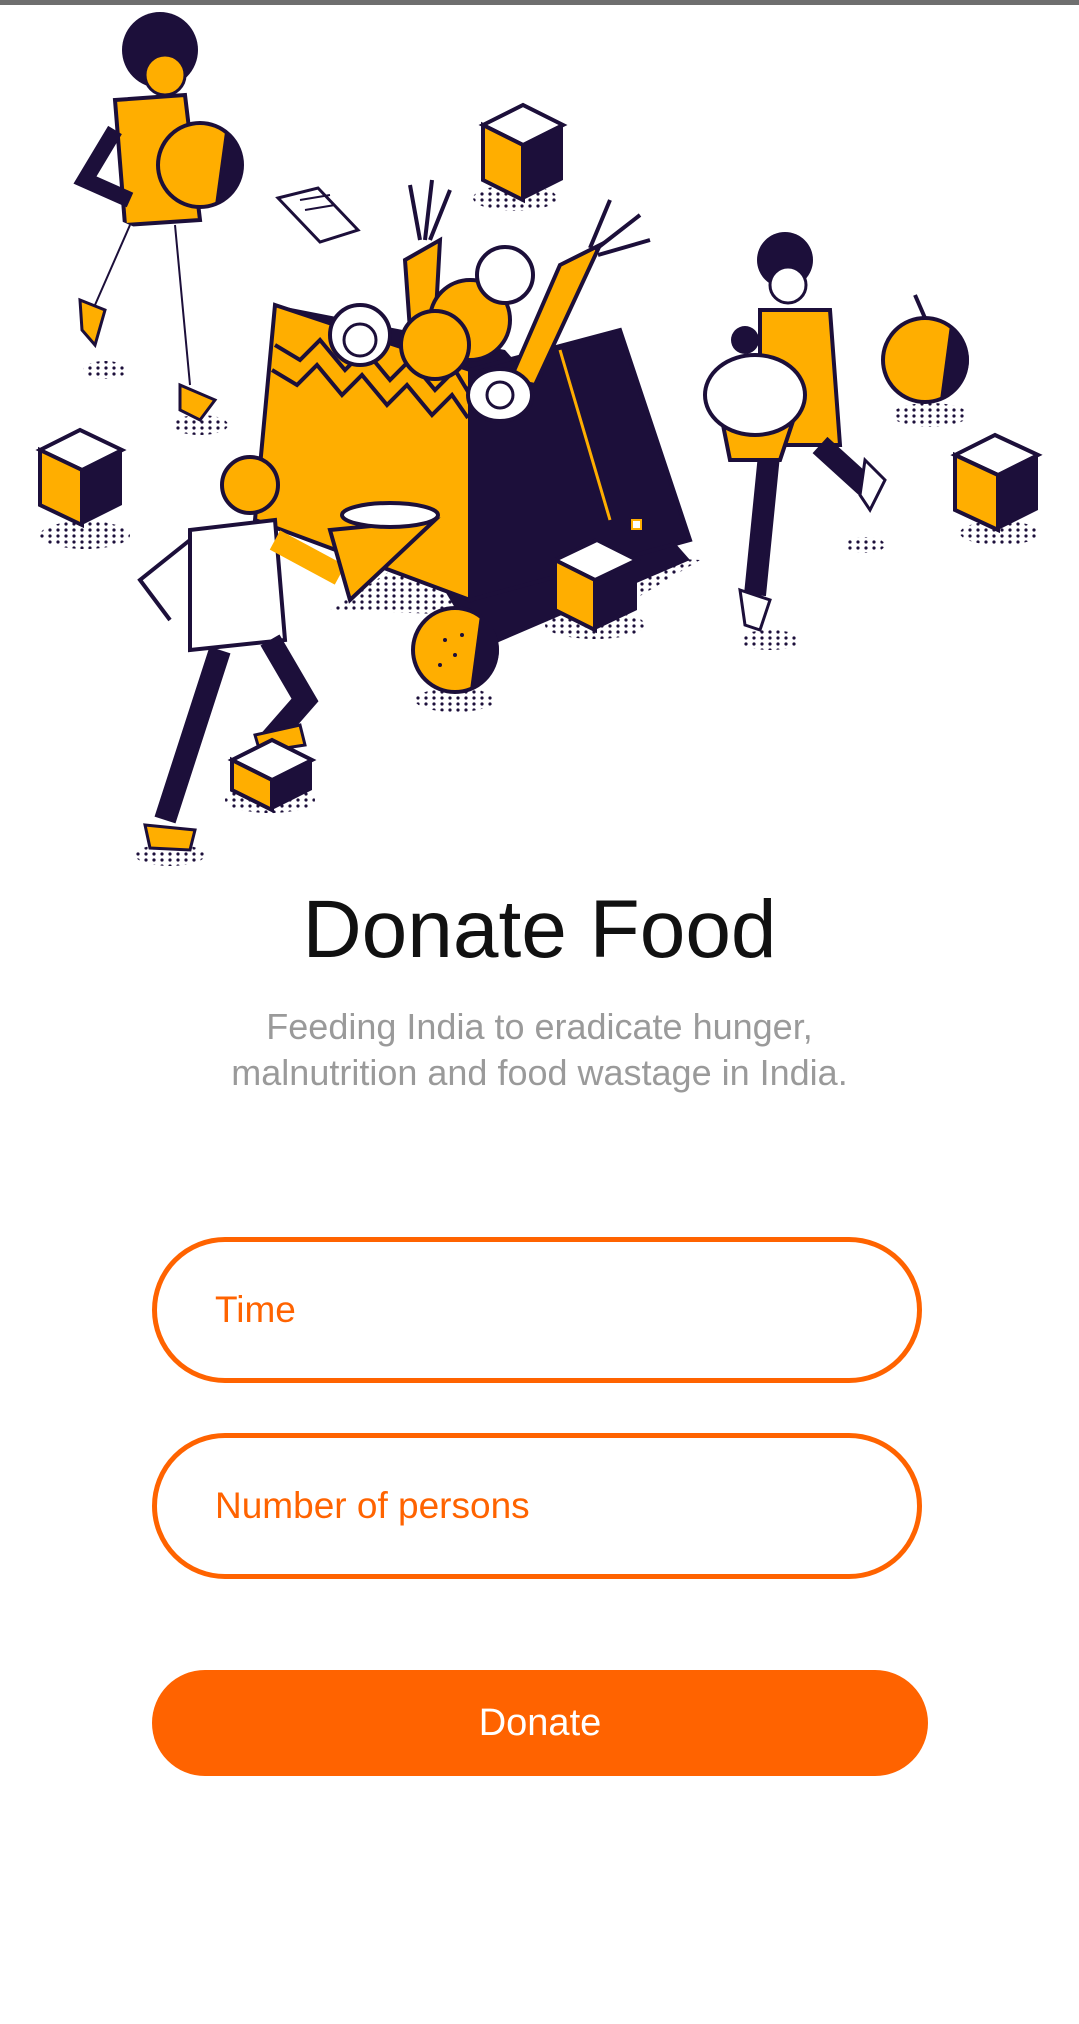 The height and width of the screenshot is (2024, 1079). I want to click on time-input, so click(535, 1310).